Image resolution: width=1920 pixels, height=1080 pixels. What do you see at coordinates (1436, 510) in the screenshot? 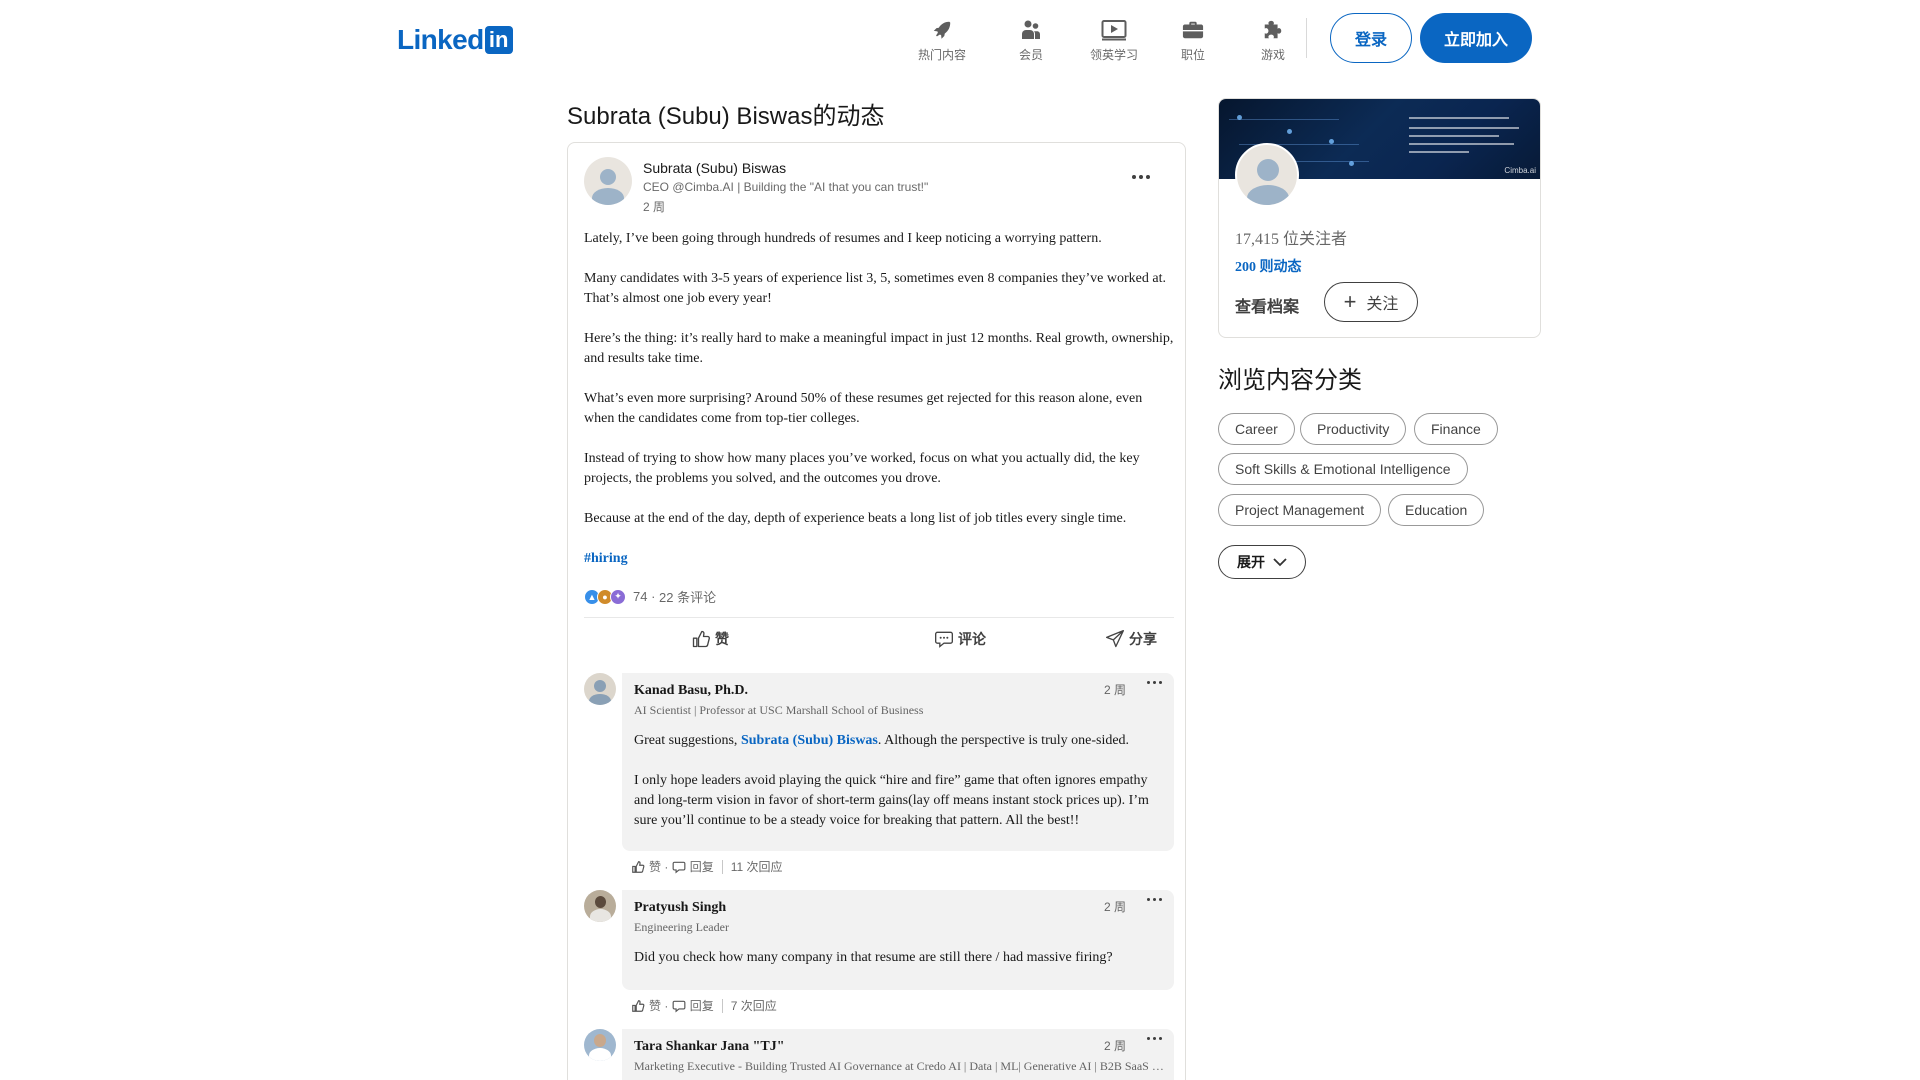
I see `category-tag-education: Education` at bounding box center [1436, 510].